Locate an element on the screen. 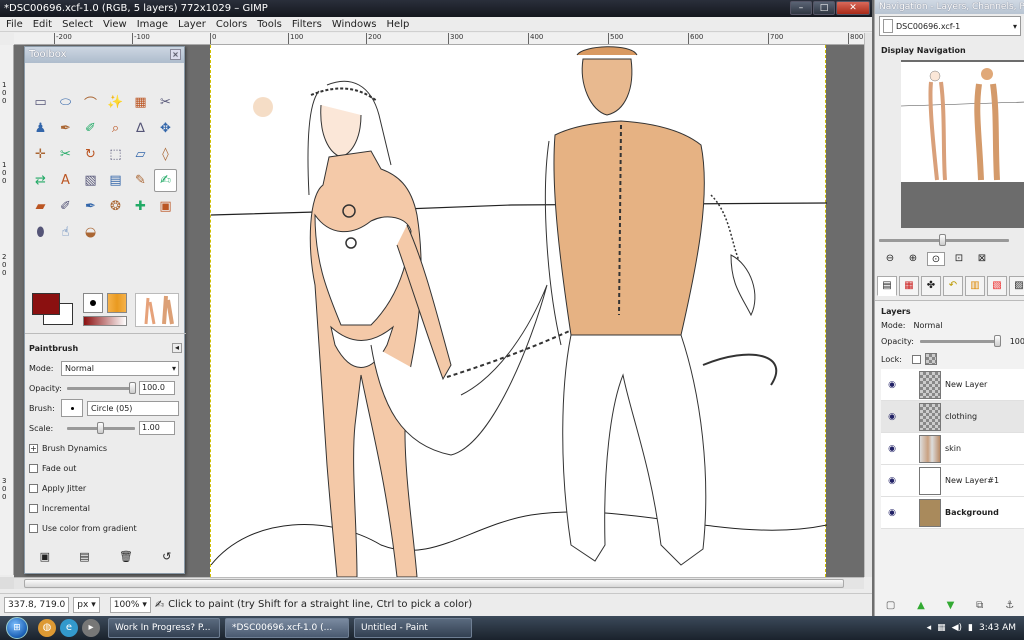 This screenshot has height=640, width=1024. shrink-wrap-icon: ⊠ is located at coordinates (982, 259).